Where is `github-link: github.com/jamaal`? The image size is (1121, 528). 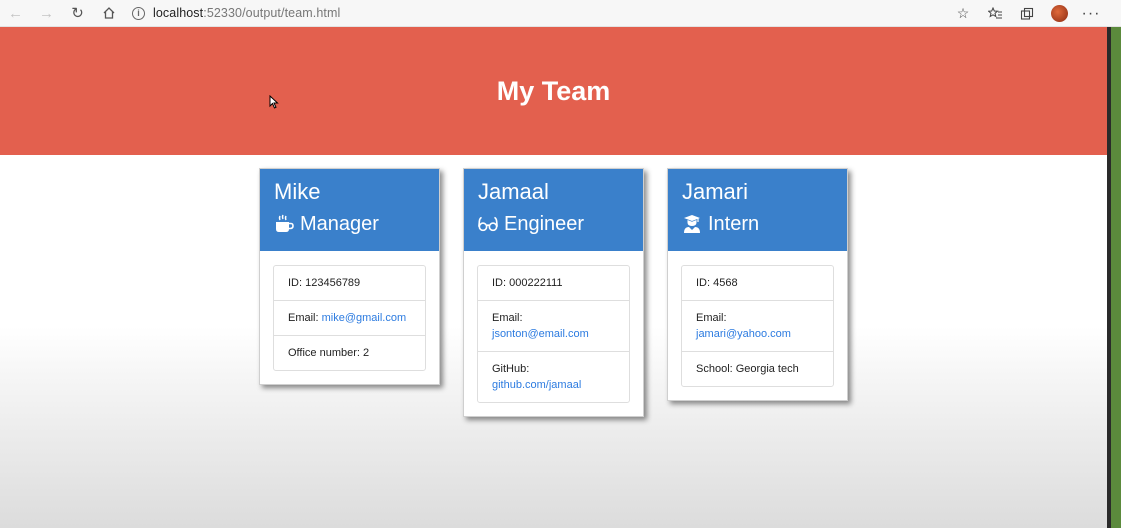
github-link: github.com/jamaal is located at coordinates (536, 385).